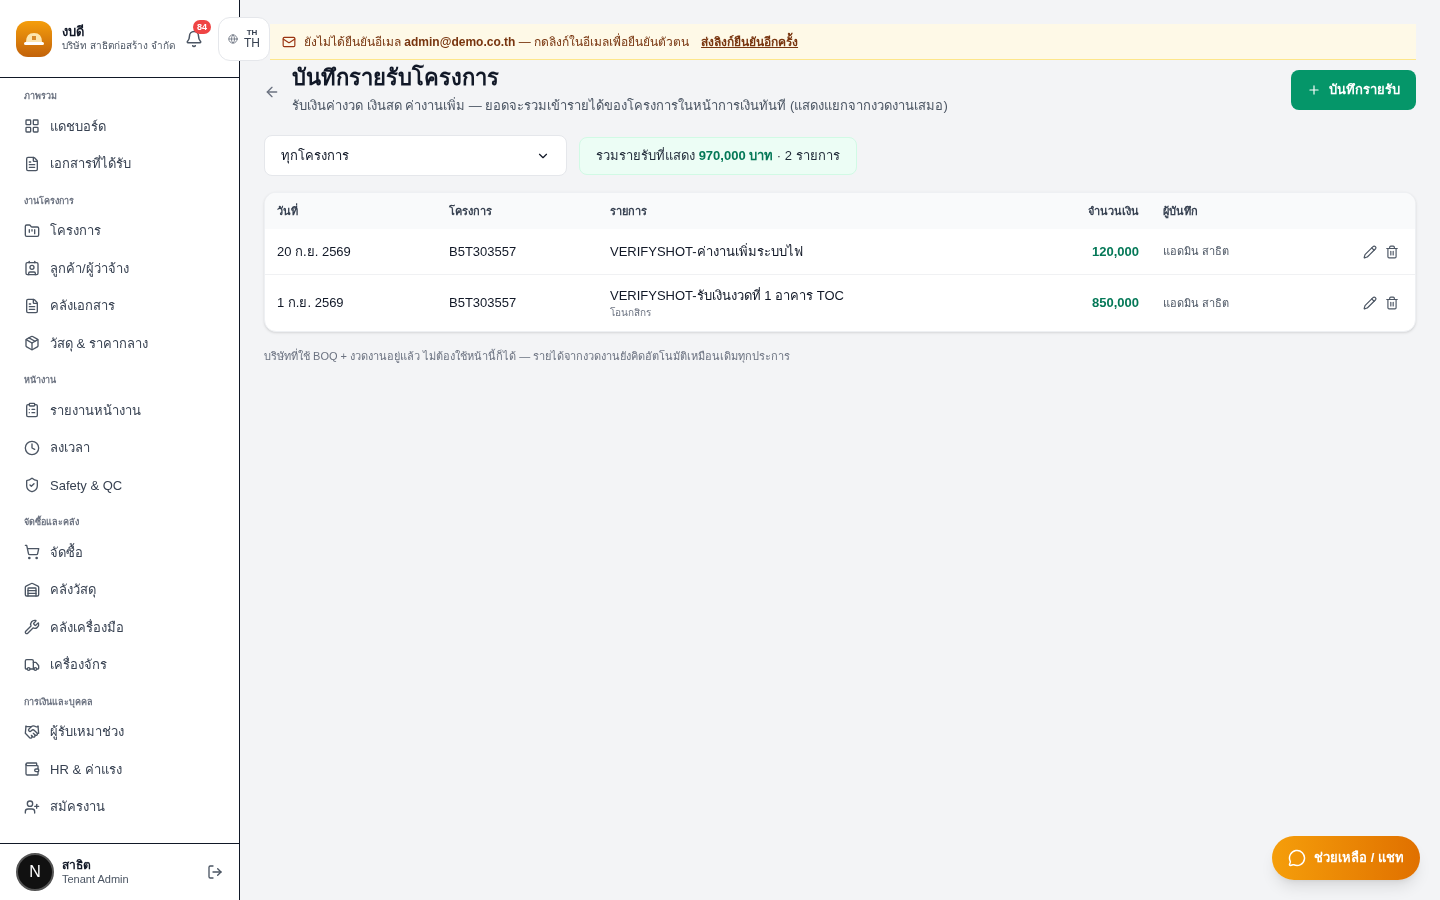  I want to click on language-code-small: TH, so click(252, 33).